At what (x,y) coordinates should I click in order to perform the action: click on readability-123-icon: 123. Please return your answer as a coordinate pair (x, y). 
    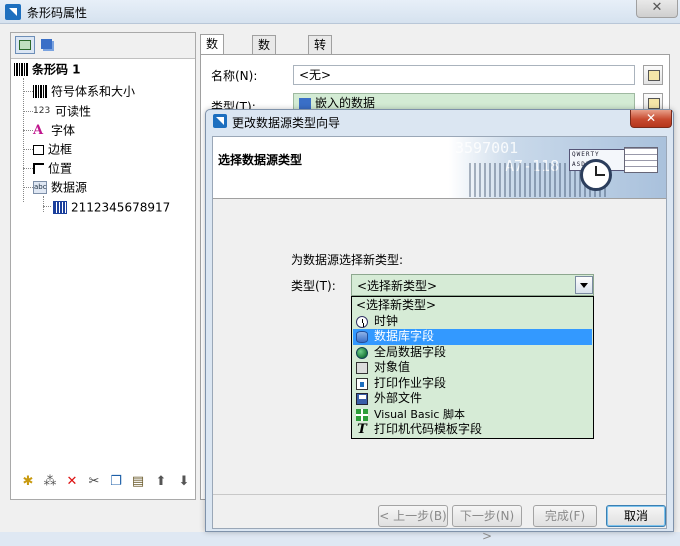
    Looking at the image, I should click on (42, 111).